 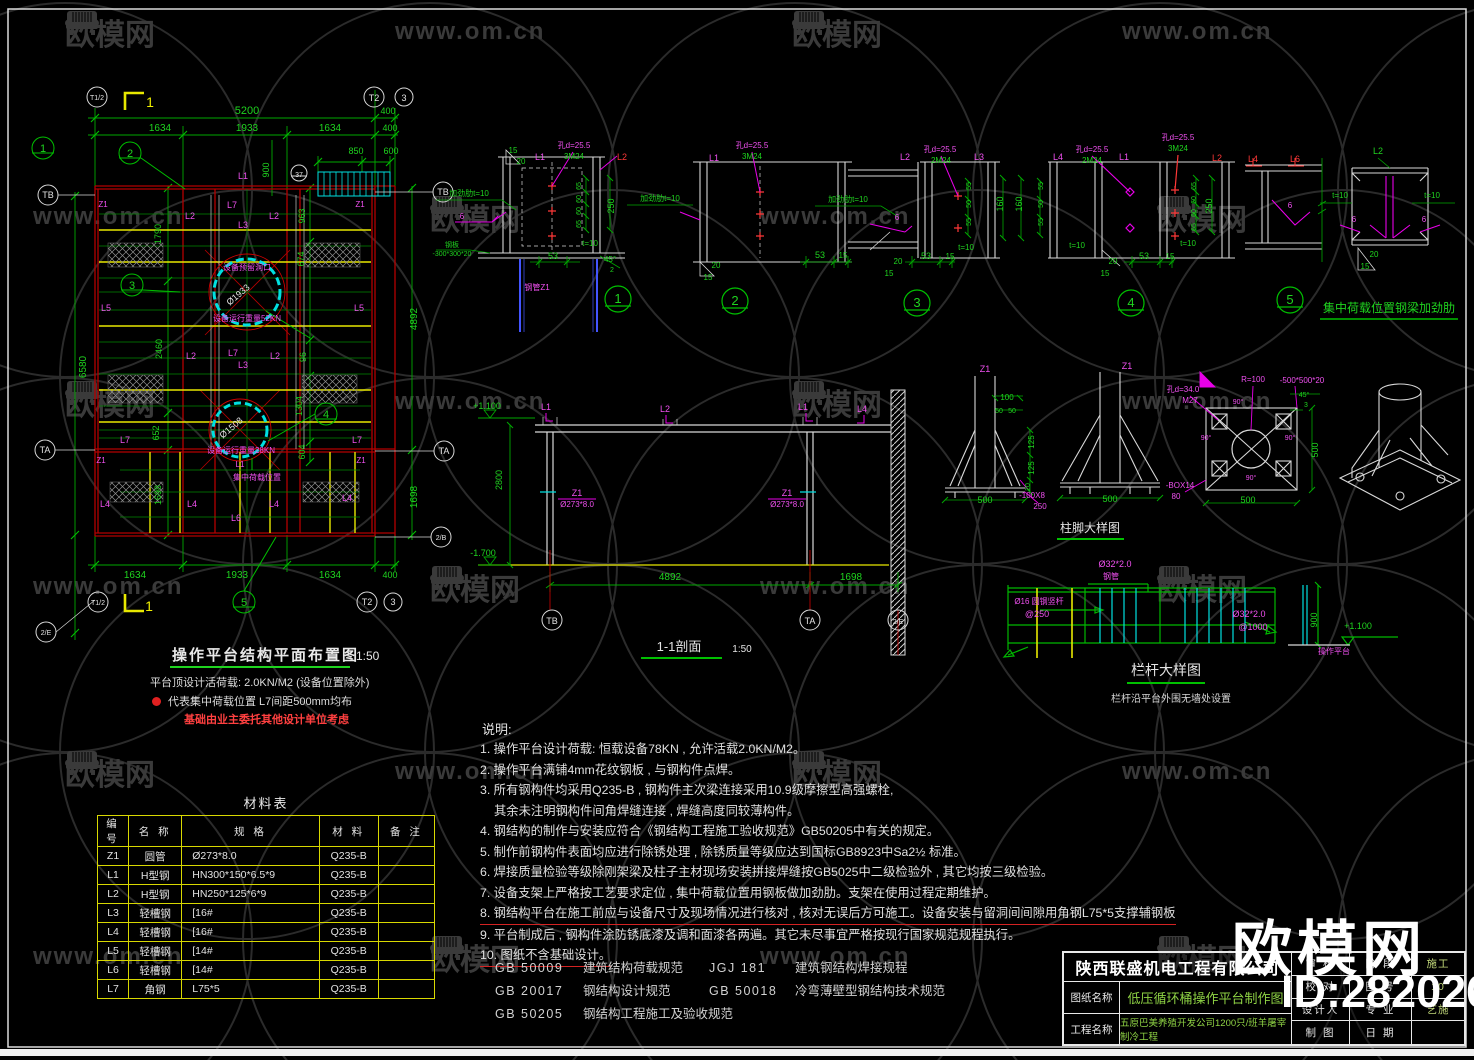 I want to click on table-cell: Q235-B, so click(x=348, y=989).